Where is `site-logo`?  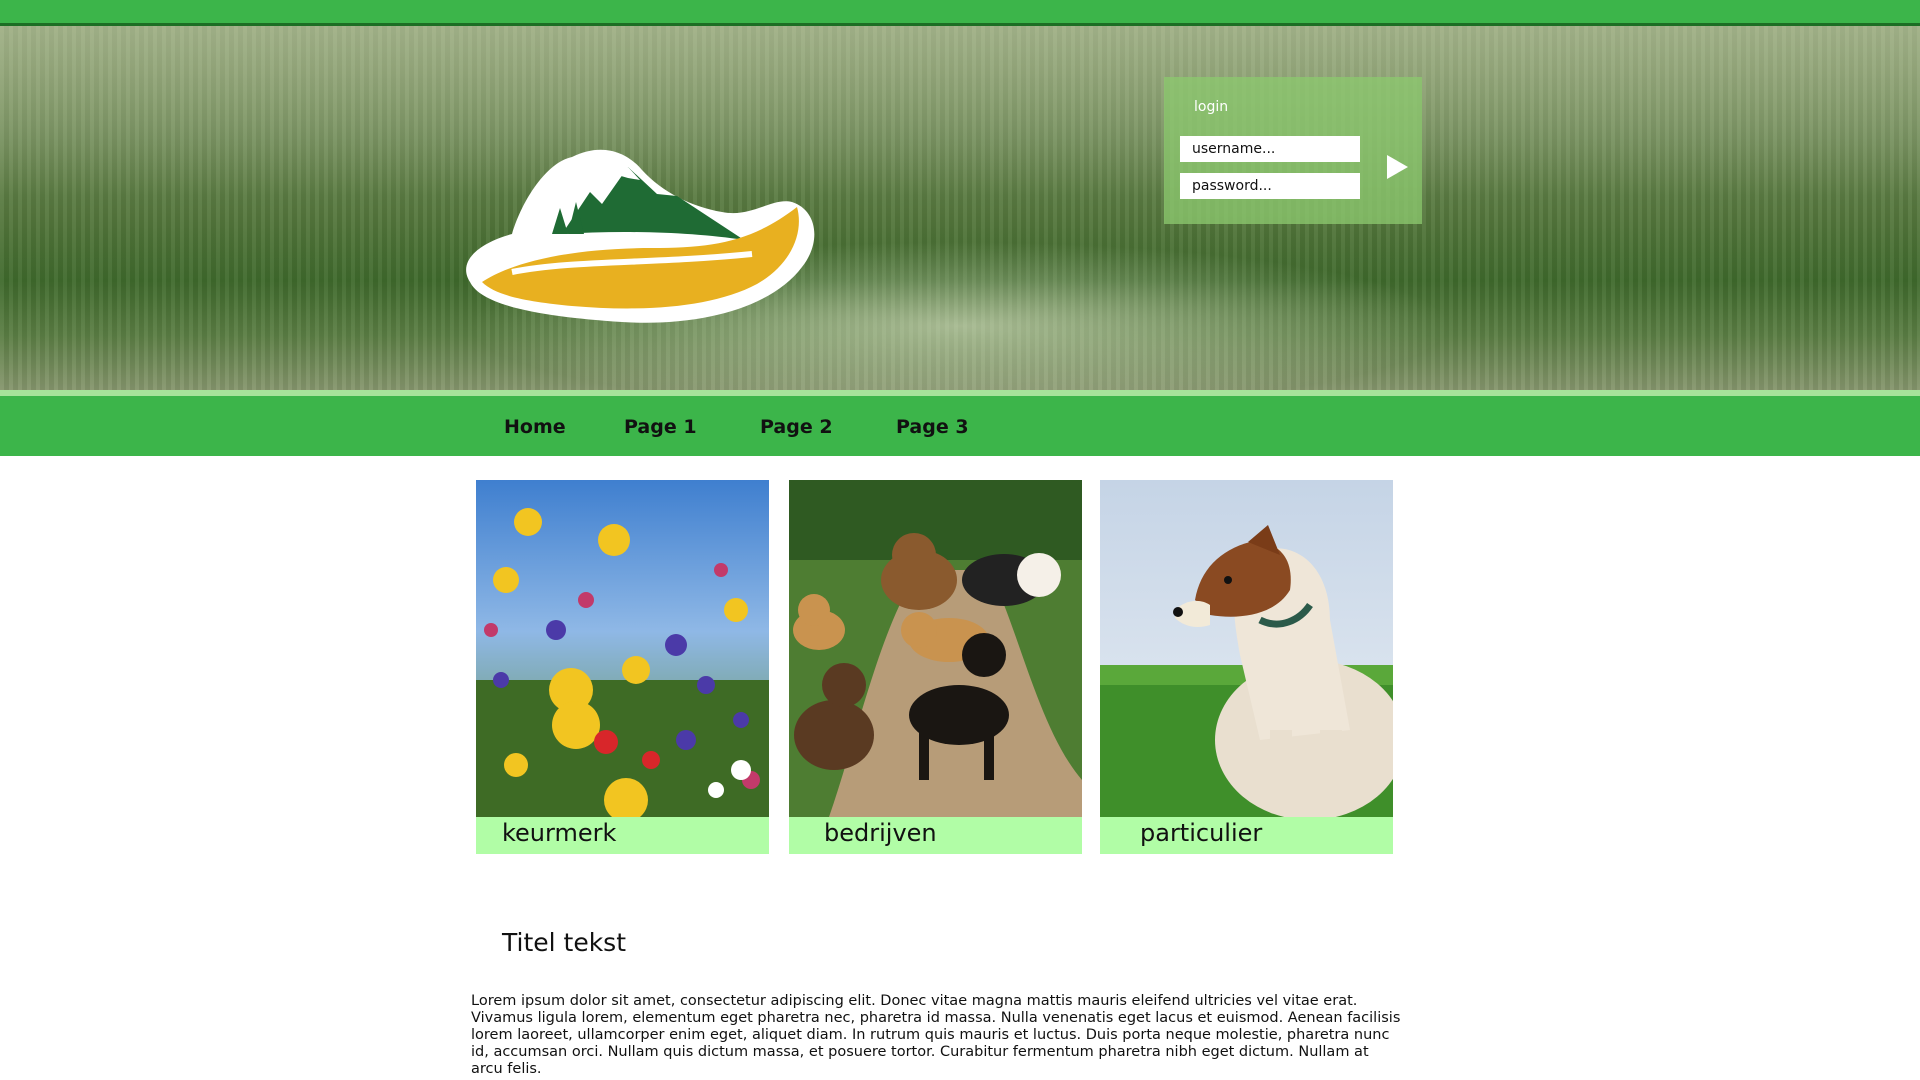
site-logo is located at coordinates (642, 232).